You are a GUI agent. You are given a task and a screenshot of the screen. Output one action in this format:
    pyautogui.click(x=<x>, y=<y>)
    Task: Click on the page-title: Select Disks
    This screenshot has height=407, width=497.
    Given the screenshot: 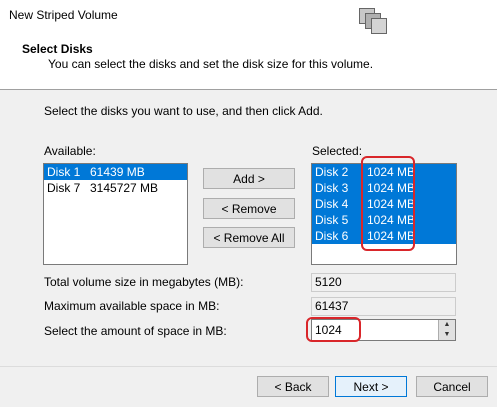 What is the action you would take?
    pyautogui.click(x=57, y=49)
    